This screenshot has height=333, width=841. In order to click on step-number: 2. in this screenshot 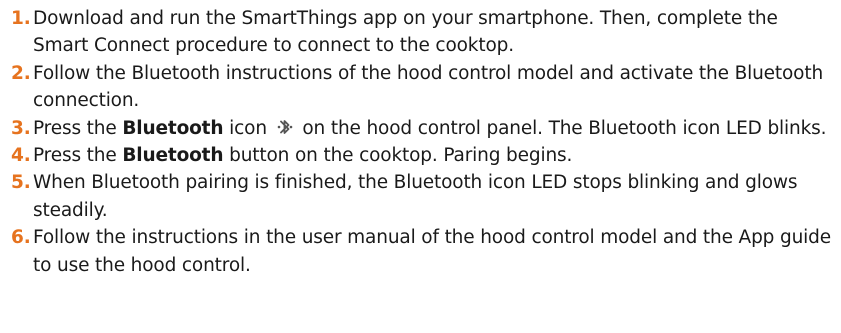, I will do `click(21, 73)`.